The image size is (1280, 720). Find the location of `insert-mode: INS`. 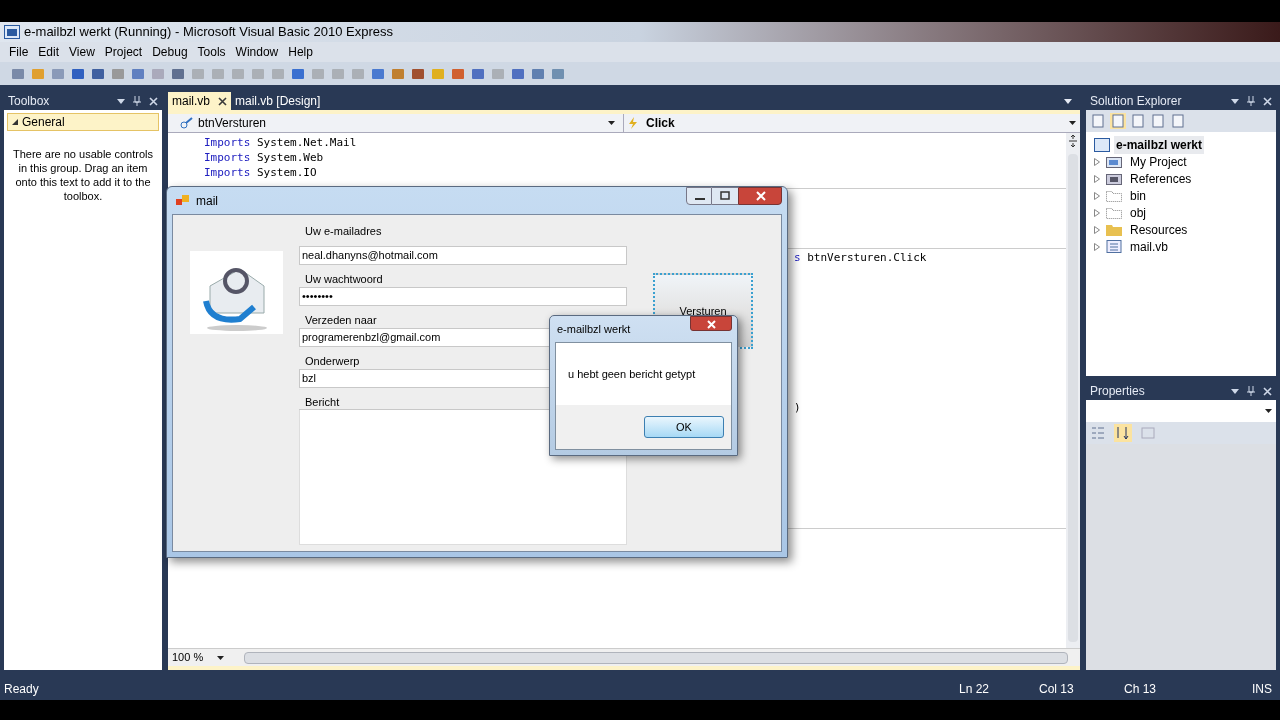

insert-mode: INS is located at coordinates (1262, 689).